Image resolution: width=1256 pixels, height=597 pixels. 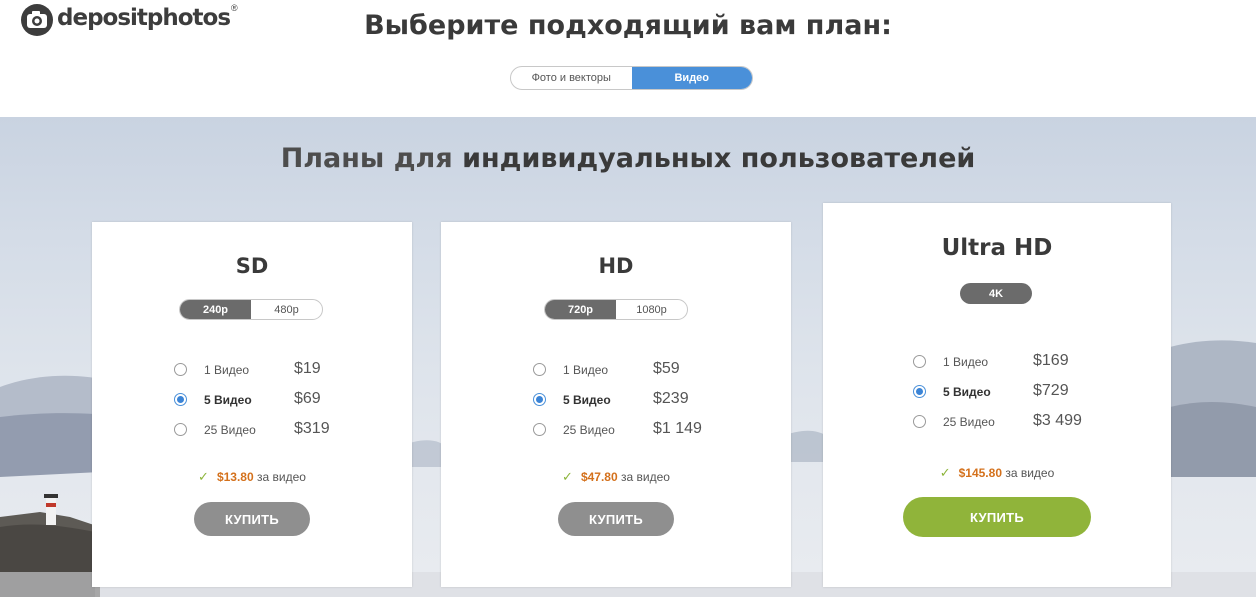 What do you see at coordinates (274, 370) in the screenshot?
I see `option-1-video: 1 Видео $19` at bounding box center [274, 370].